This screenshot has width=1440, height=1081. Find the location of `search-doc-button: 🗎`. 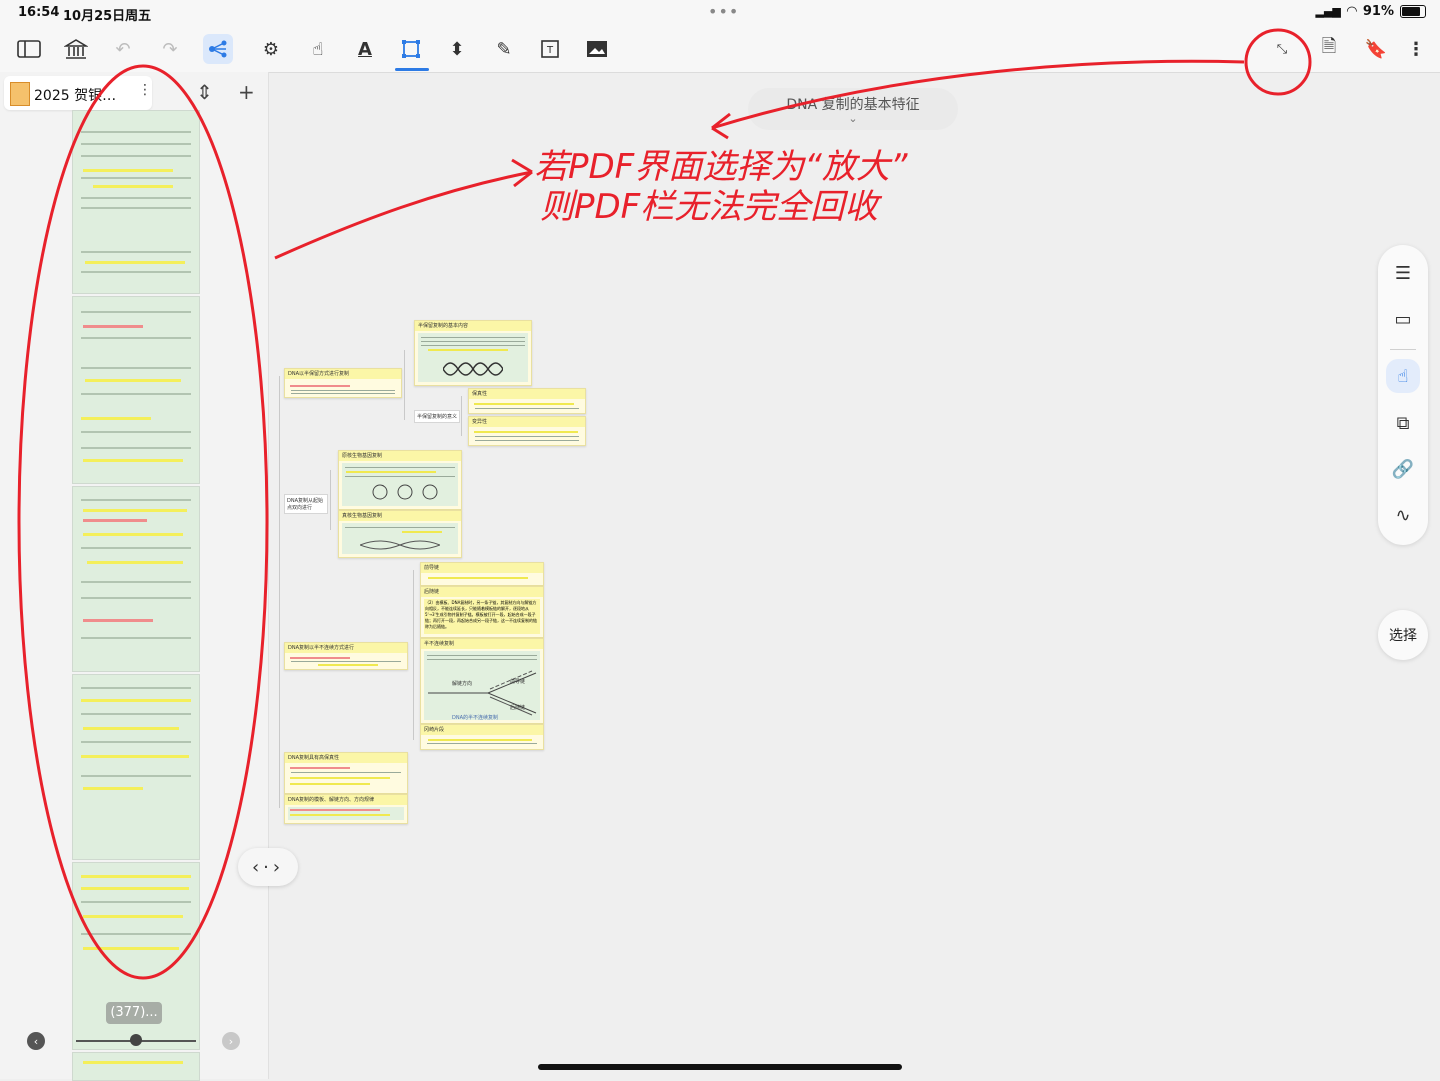

search-doc-button: 🗎 is located at coordinates (1329, 49).